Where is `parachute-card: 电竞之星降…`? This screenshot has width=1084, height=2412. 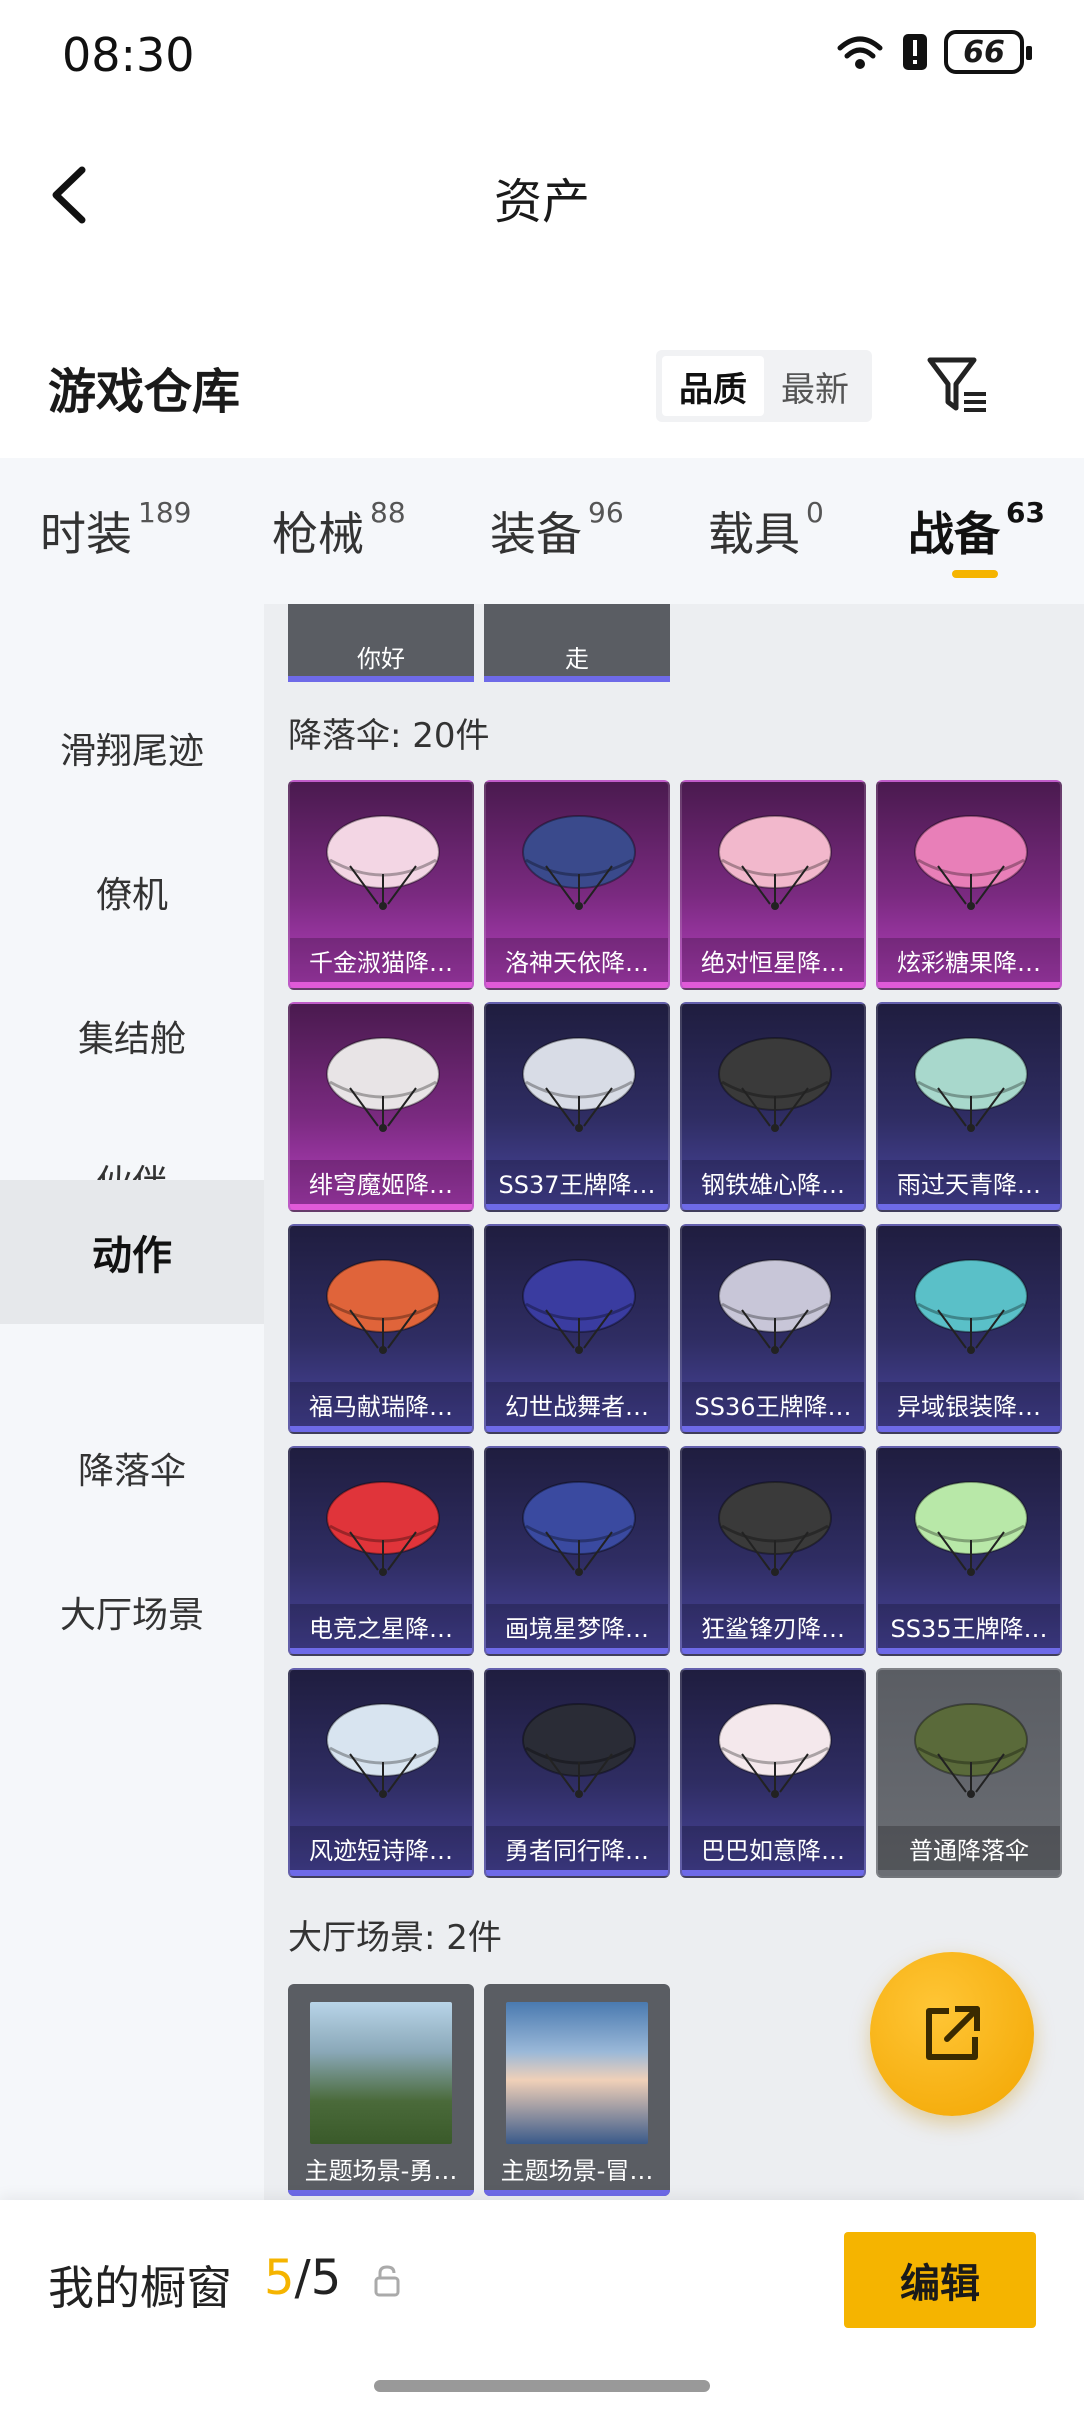
parachute-card: 电竞之星降… is located at coordinates (381, 1551).